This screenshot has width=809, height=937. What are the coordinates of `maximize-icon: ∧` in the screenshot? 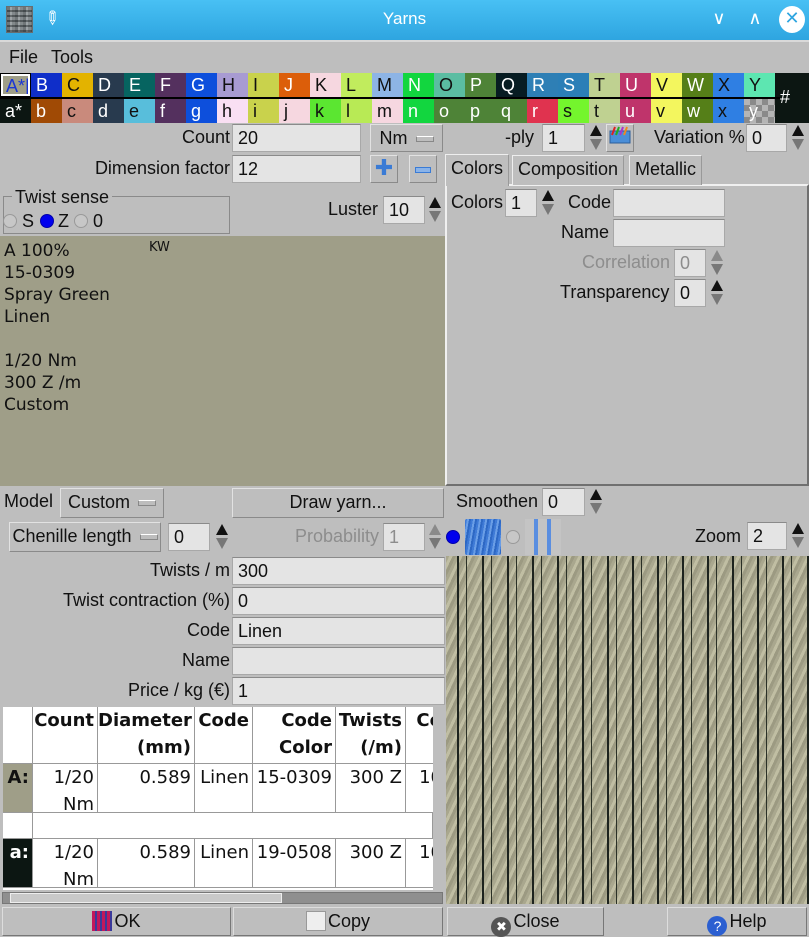 It's located at (755, 18).